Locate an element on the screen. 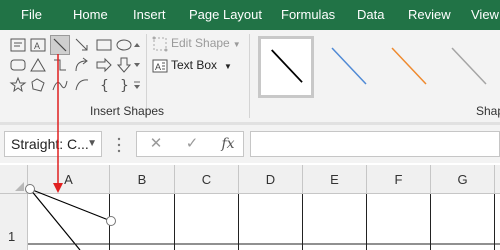 The image size is (500, 250). shapes-gallery: A { } is located at coordinates (70, 65).